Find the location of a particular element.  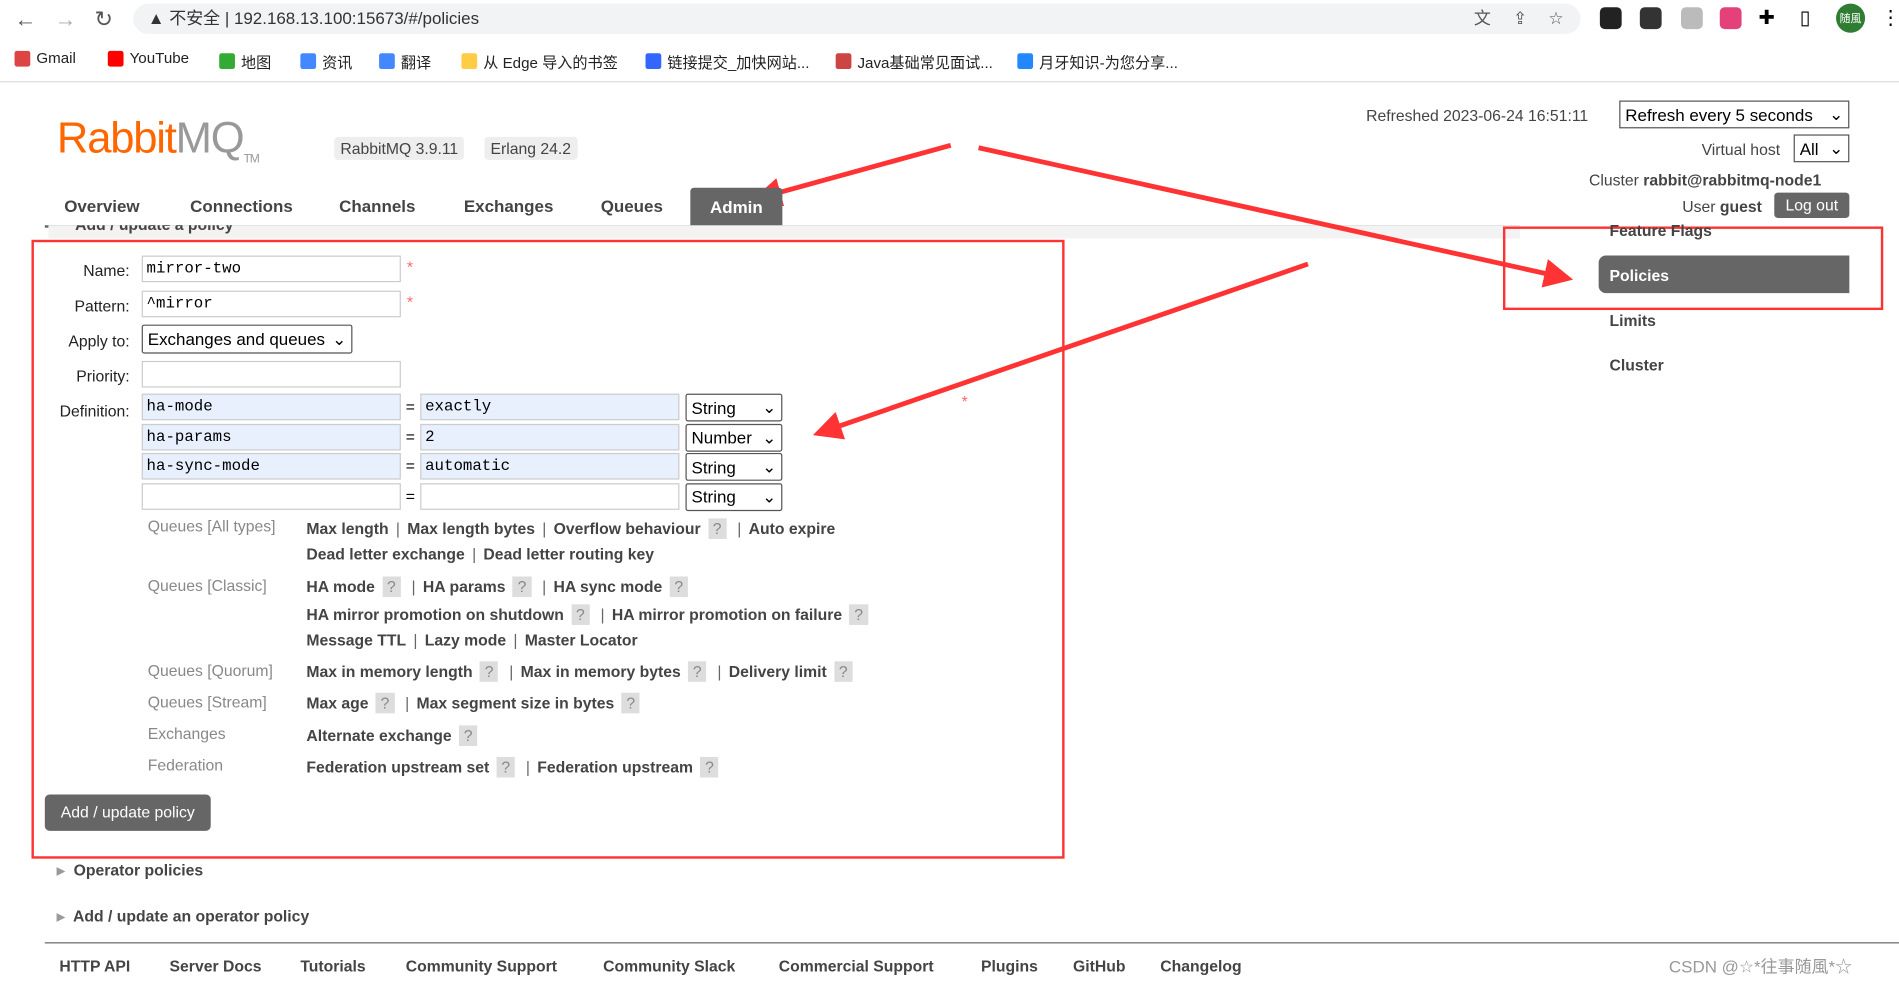

tab-queues: Queues is located at coordinates (632, 205).